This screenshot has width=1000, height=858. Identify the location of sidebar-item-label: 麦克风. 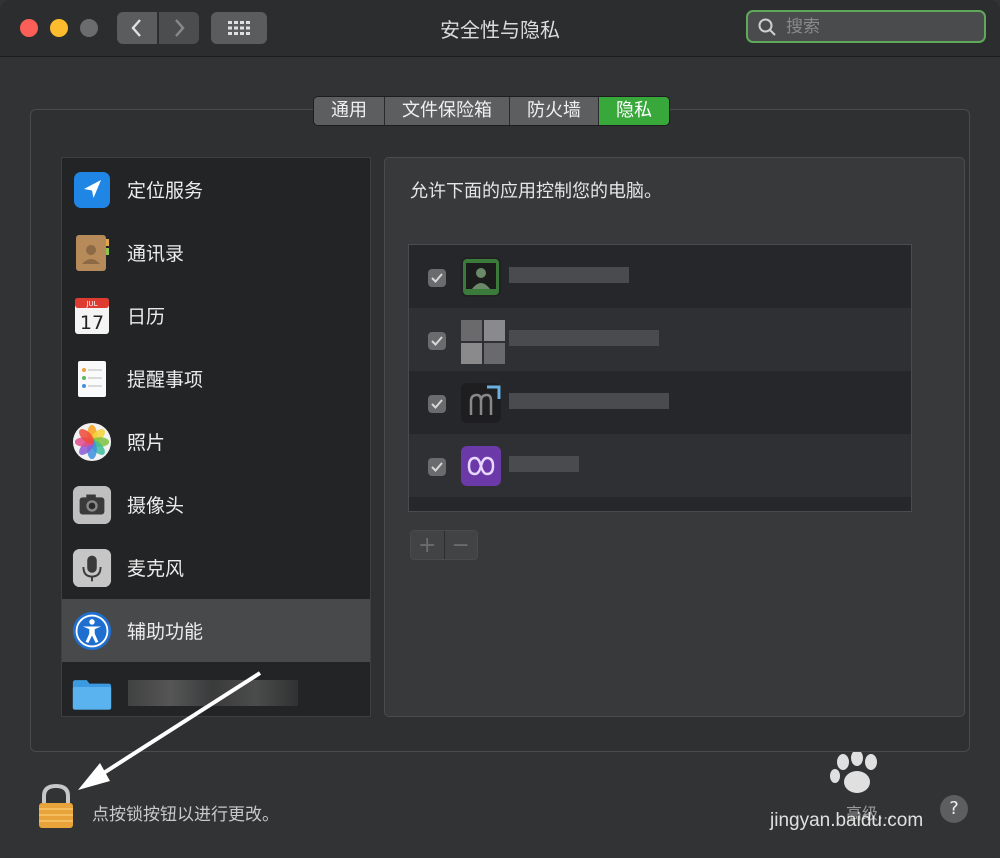
(156, 569).